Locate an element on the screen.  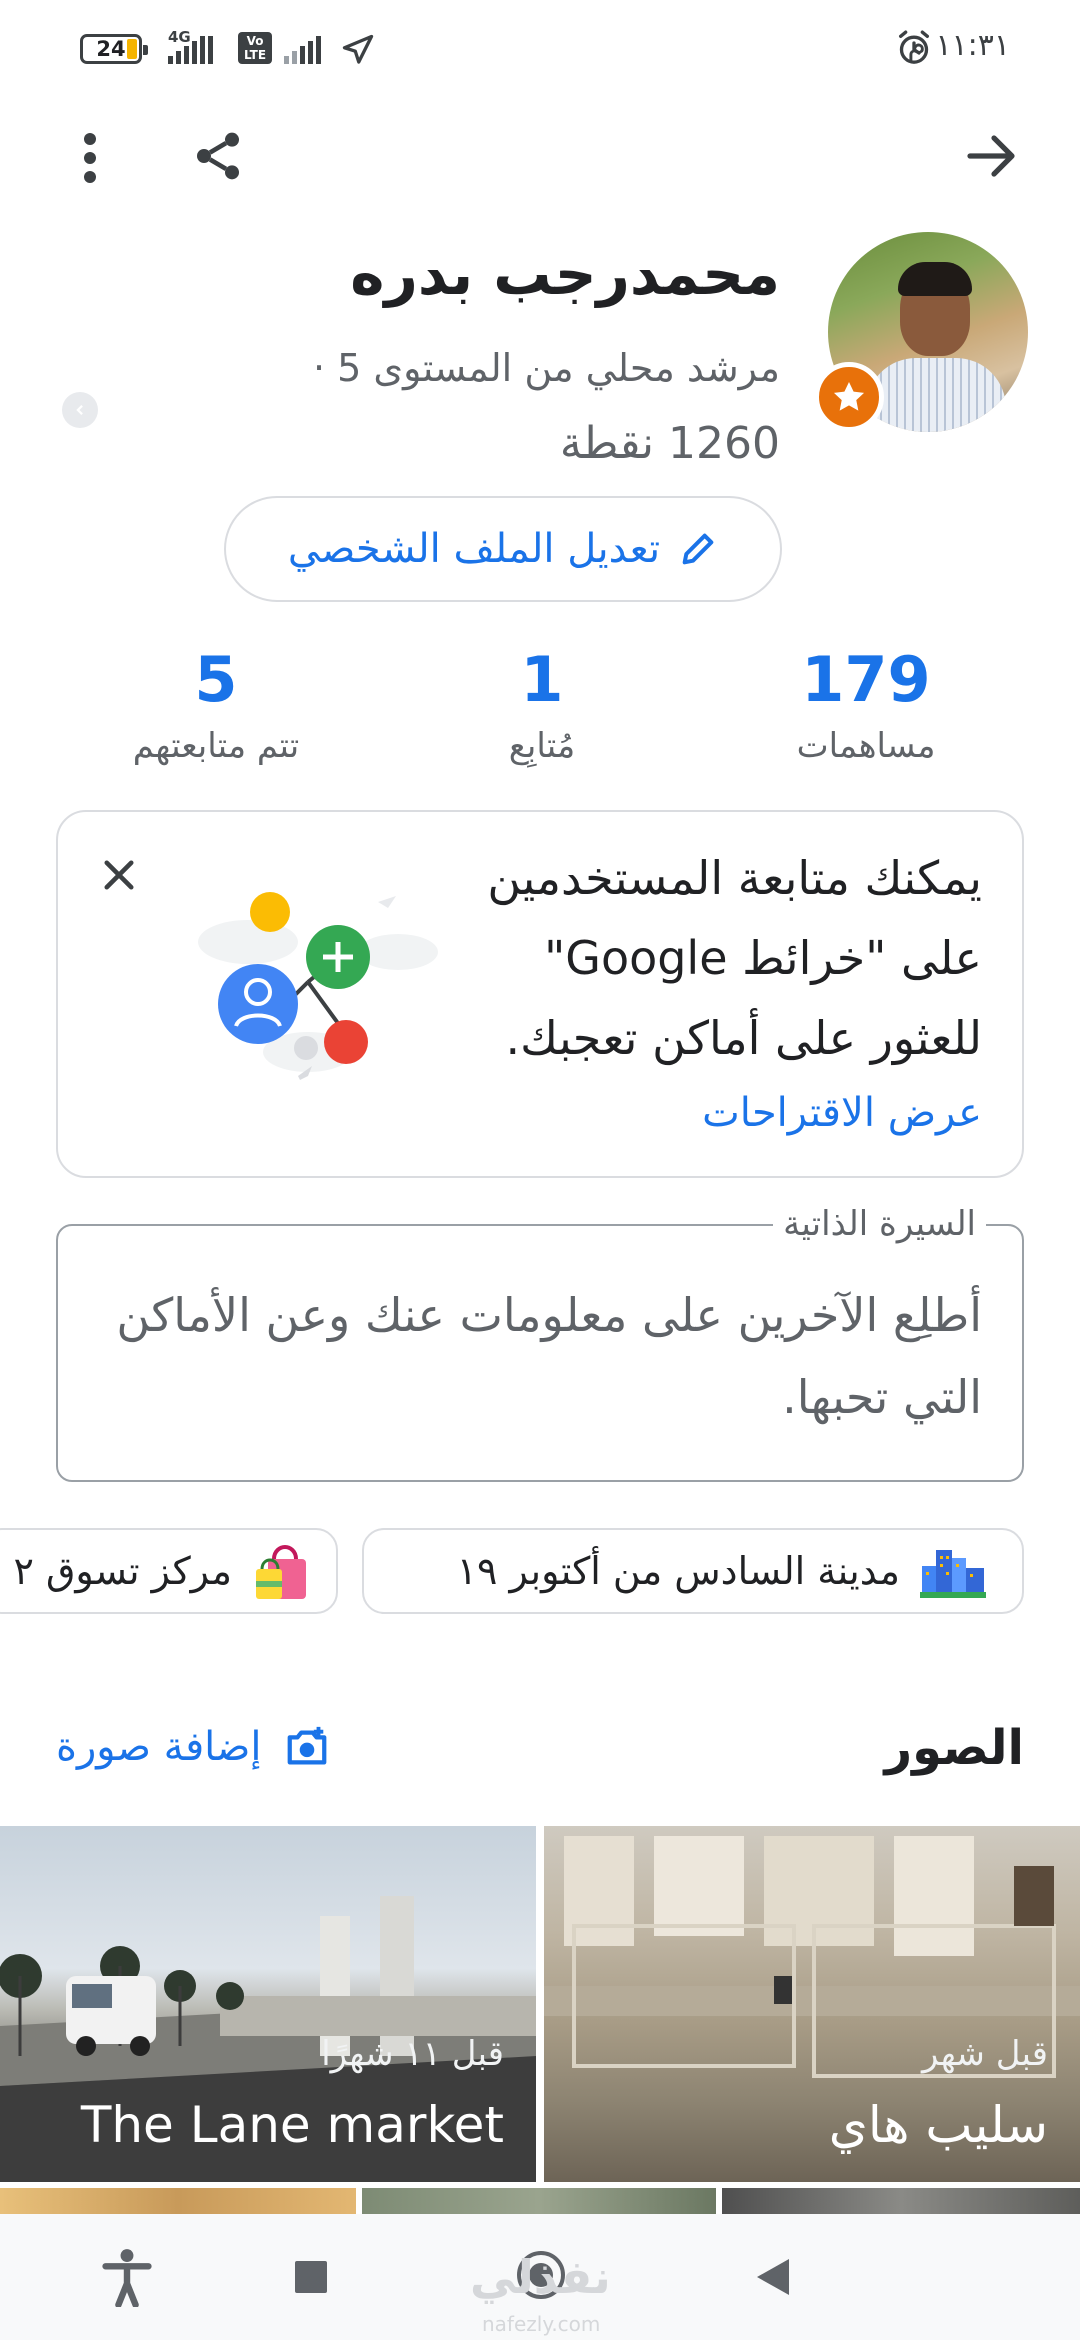
signal-icon is located at coordinates (190, 50).